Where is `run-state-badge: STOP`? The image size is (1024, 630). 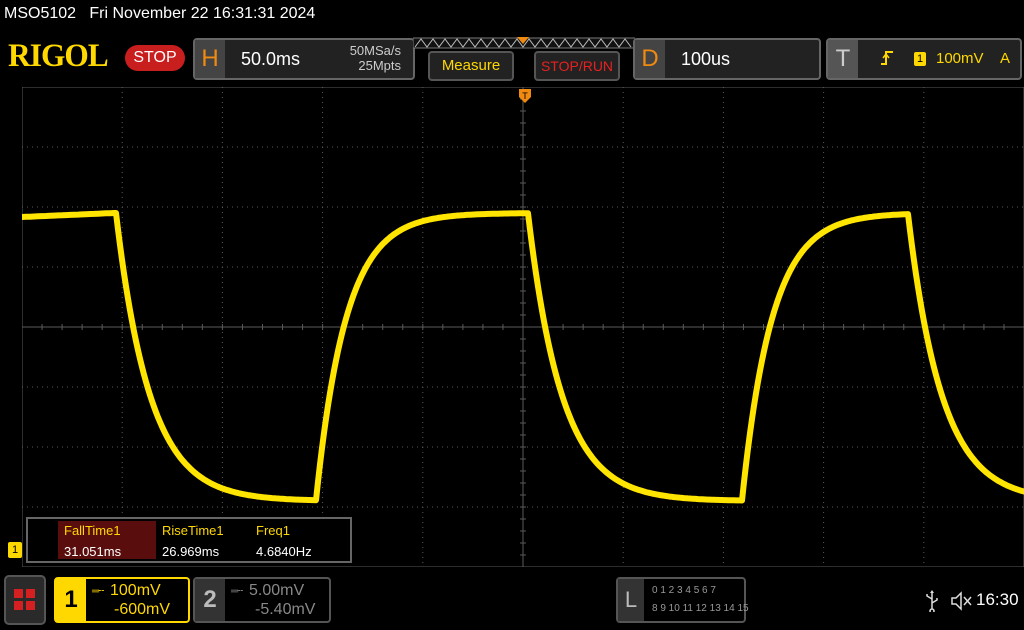
run-state-badge: STOP is located at coordinates (155, 58).